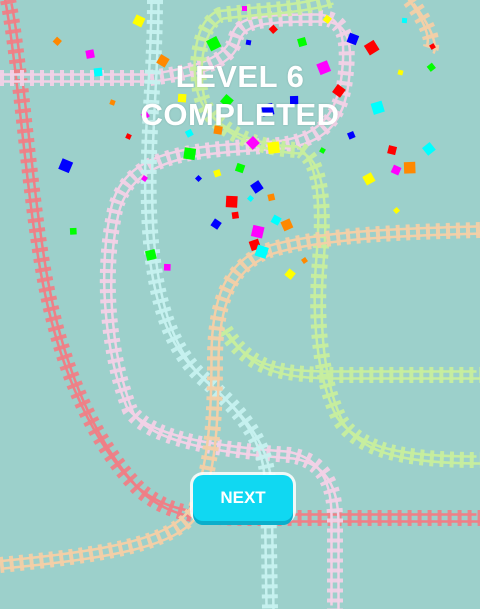  What do you see at coordinates (349, 354) in the screenshot?
I see `track-green-b` at bounding box center [349, 354].